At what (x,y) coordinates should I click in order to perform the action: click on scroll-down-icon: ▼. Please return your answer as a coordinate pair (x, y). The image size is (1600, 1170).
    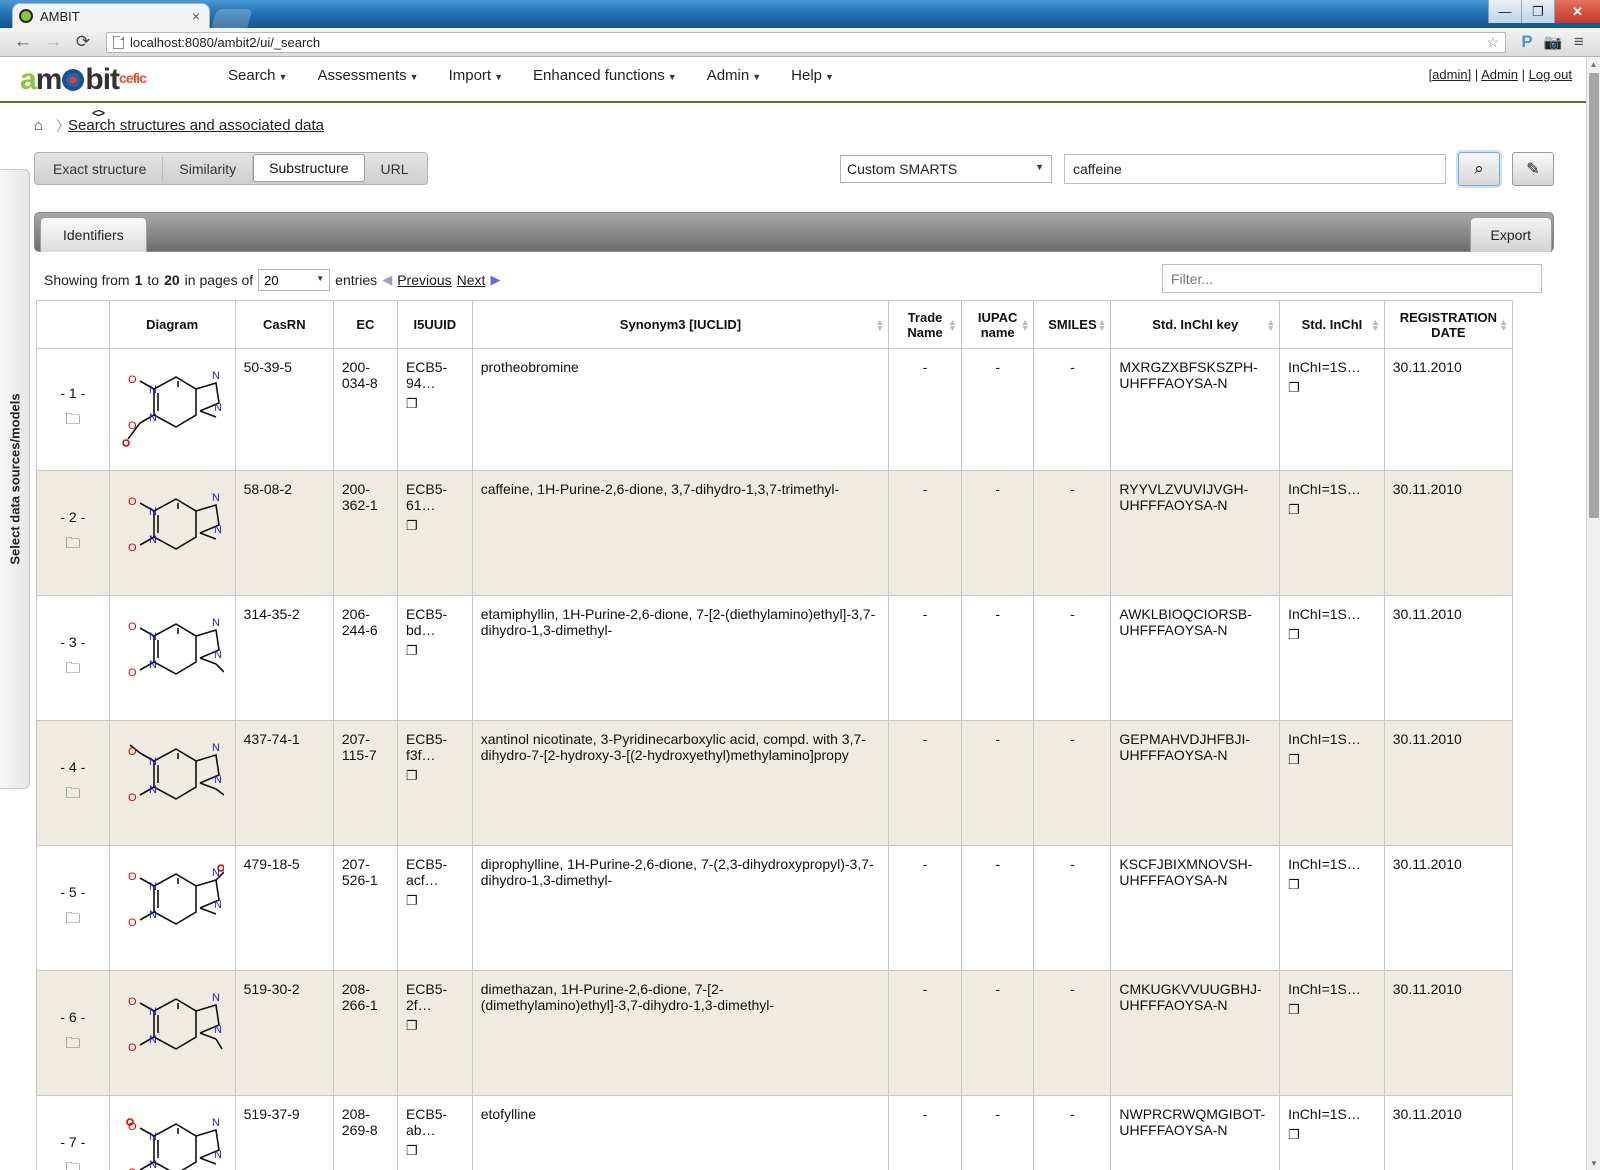
    Looking at the image, I should click on (1593, 1163).